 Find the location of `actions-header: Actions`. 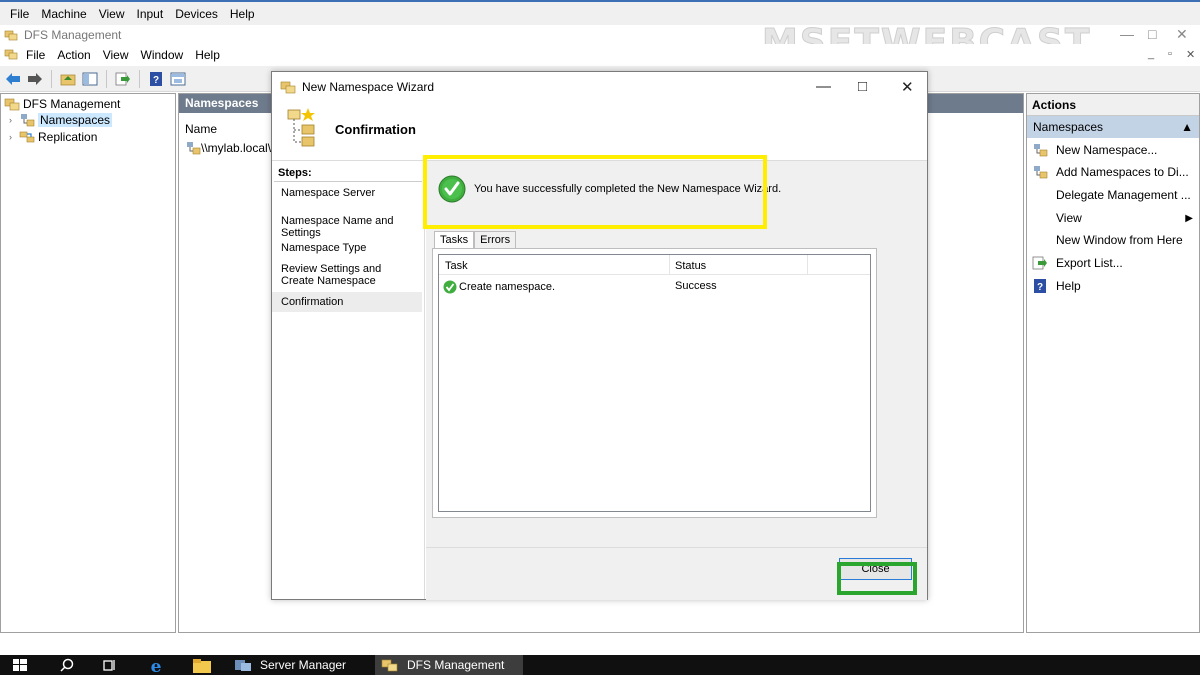

actions-header: Actions is located at coordinates (1113, 105).